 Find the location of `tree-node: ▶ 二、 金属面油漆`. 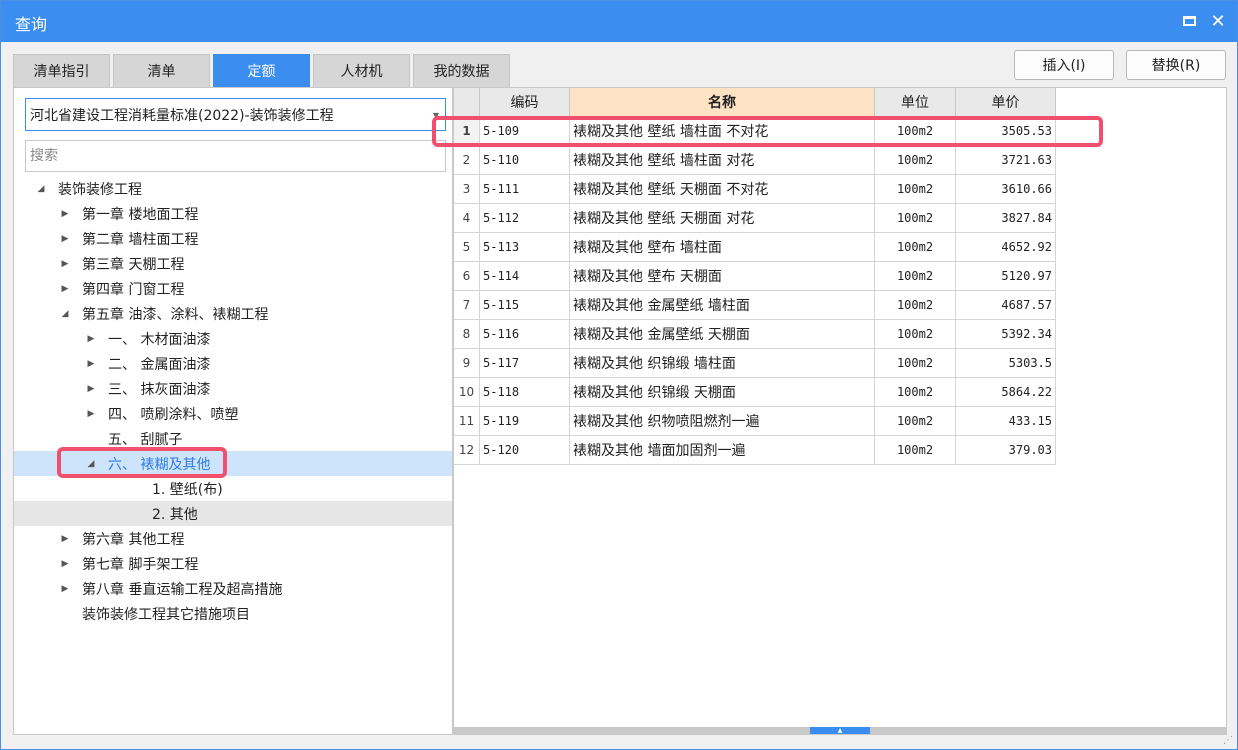

tree-node: ▶ 二、 金属面油漆 is located at coordinates (233, 363).